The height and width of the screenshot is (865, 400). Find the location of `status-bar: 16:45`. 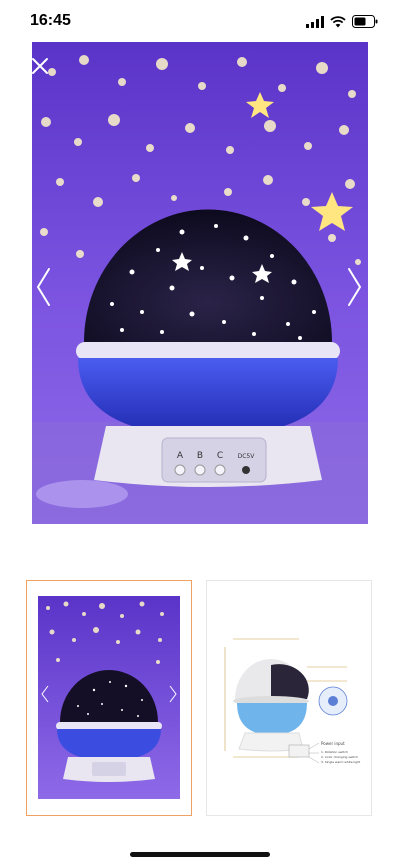

status-bar: 16:45 is located at coordinates (200, 22).